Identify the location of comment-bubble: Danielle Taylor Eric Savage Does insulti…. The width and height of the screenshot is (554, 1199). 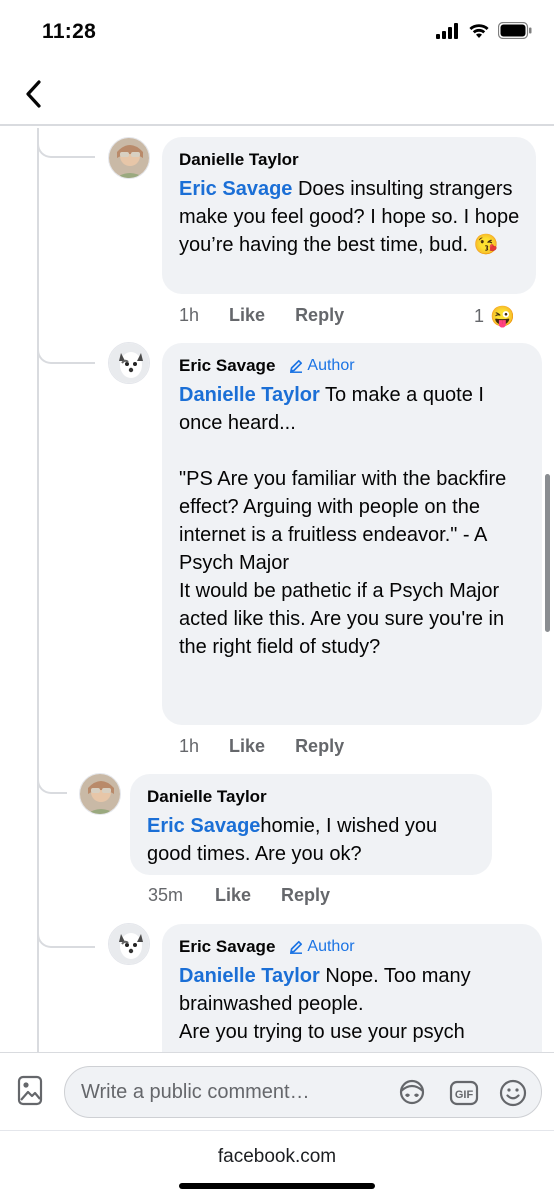
(349, 215).